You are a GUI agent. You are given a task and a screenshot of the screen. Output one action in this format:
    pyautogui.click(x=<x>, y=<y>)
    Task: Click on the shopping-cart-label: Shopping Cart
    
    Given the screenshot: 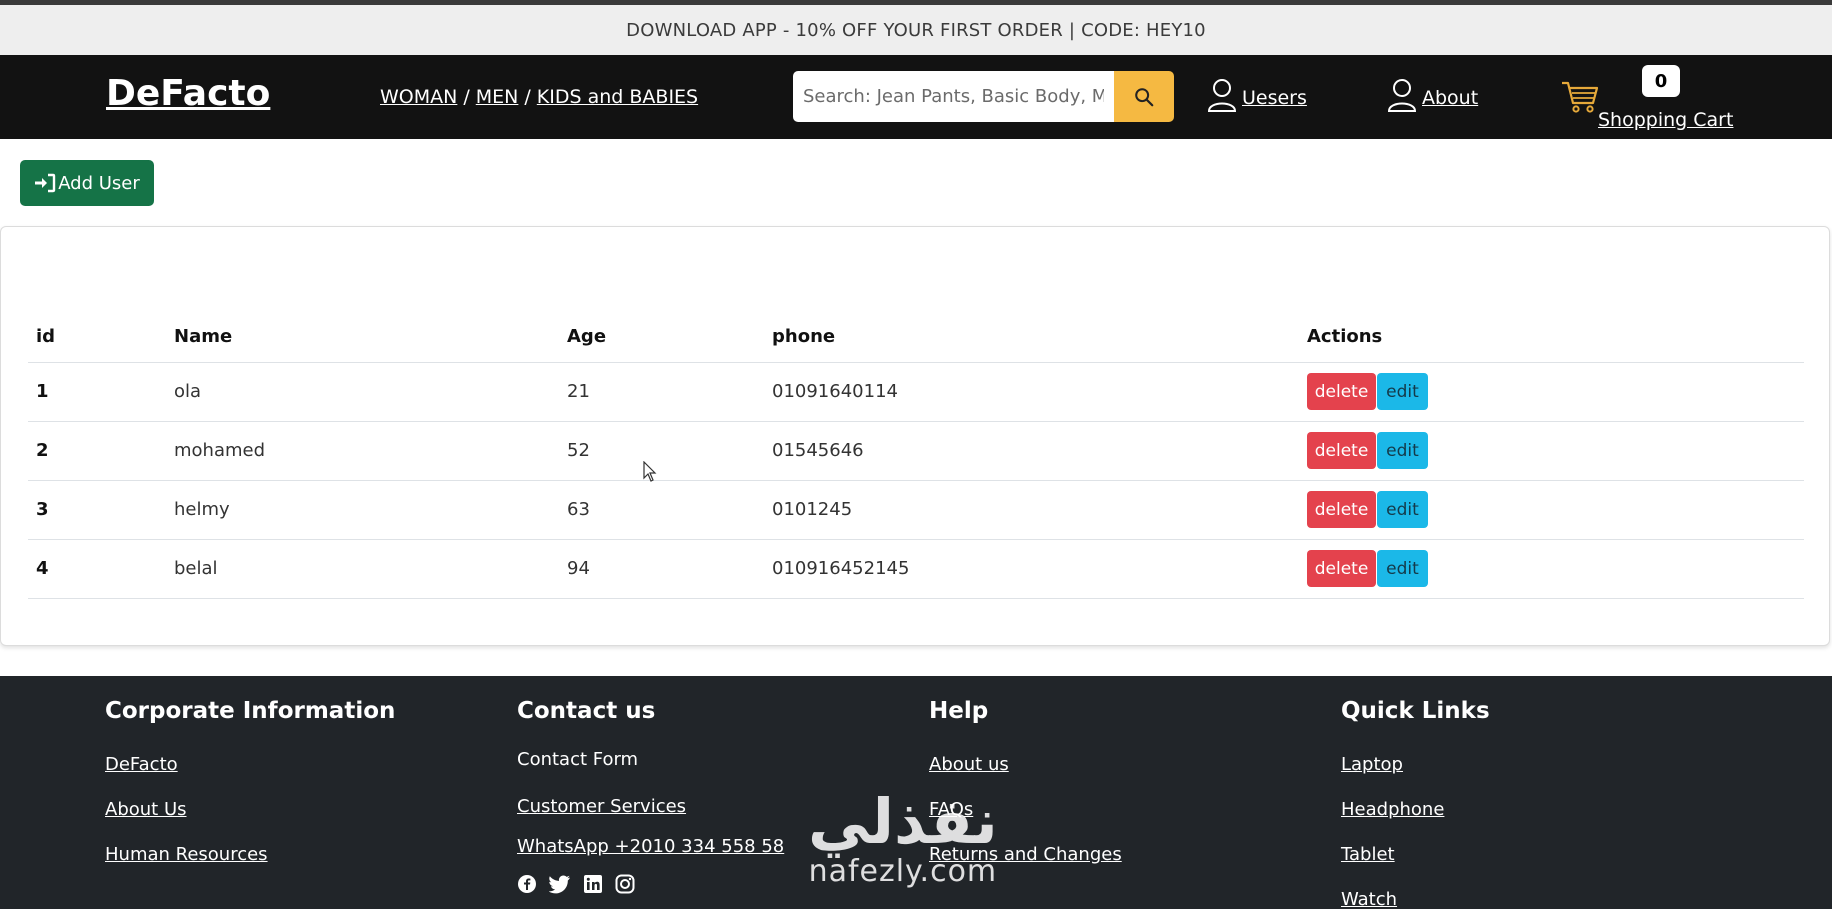 What is the action you would take?
    pyautogui.click(x=1666, y=120)
    